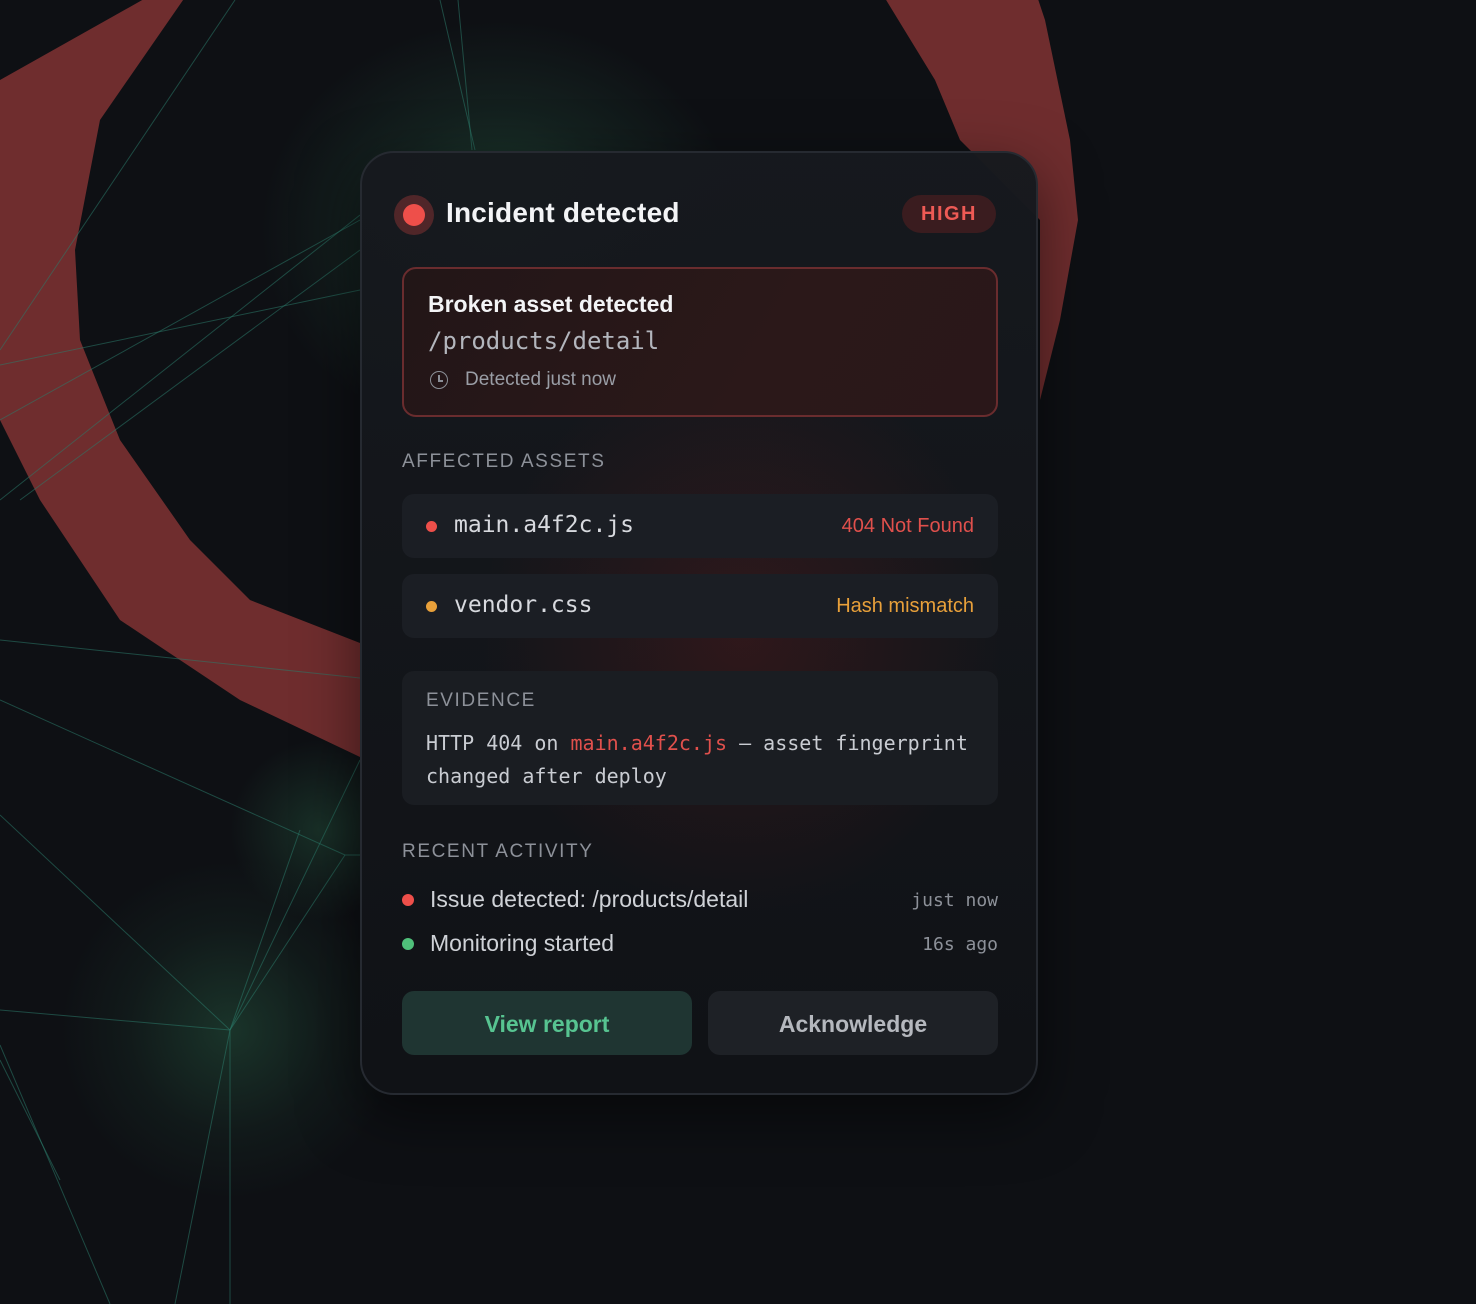 The height and width of the screenshot is (1304, 1476). Describe the element at coordinates (700, 526) in the screenshot. I see `asset-row: main.a4f2c.js 404 Not Found` at that location.